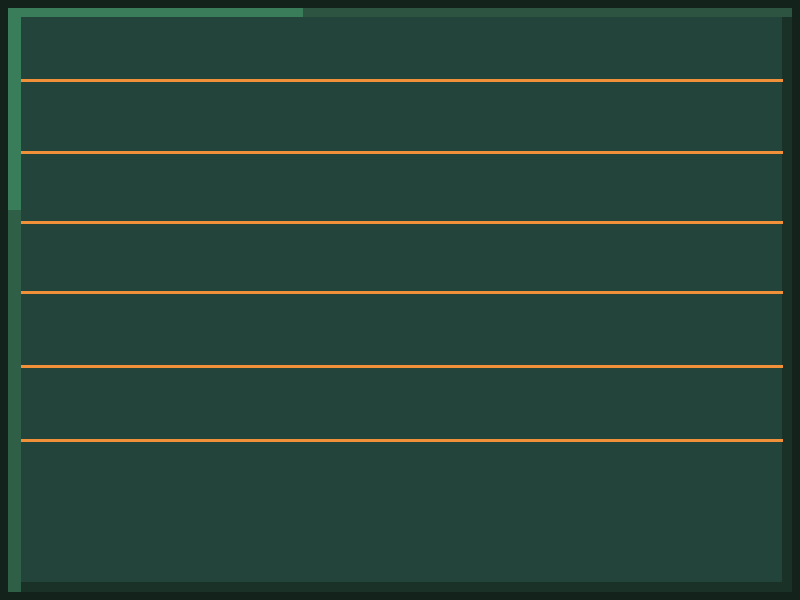  What do you see at coordinates (14, 109) in the screenshot?
I see `vertical-progress-fill` at bounding box center [14, 109].